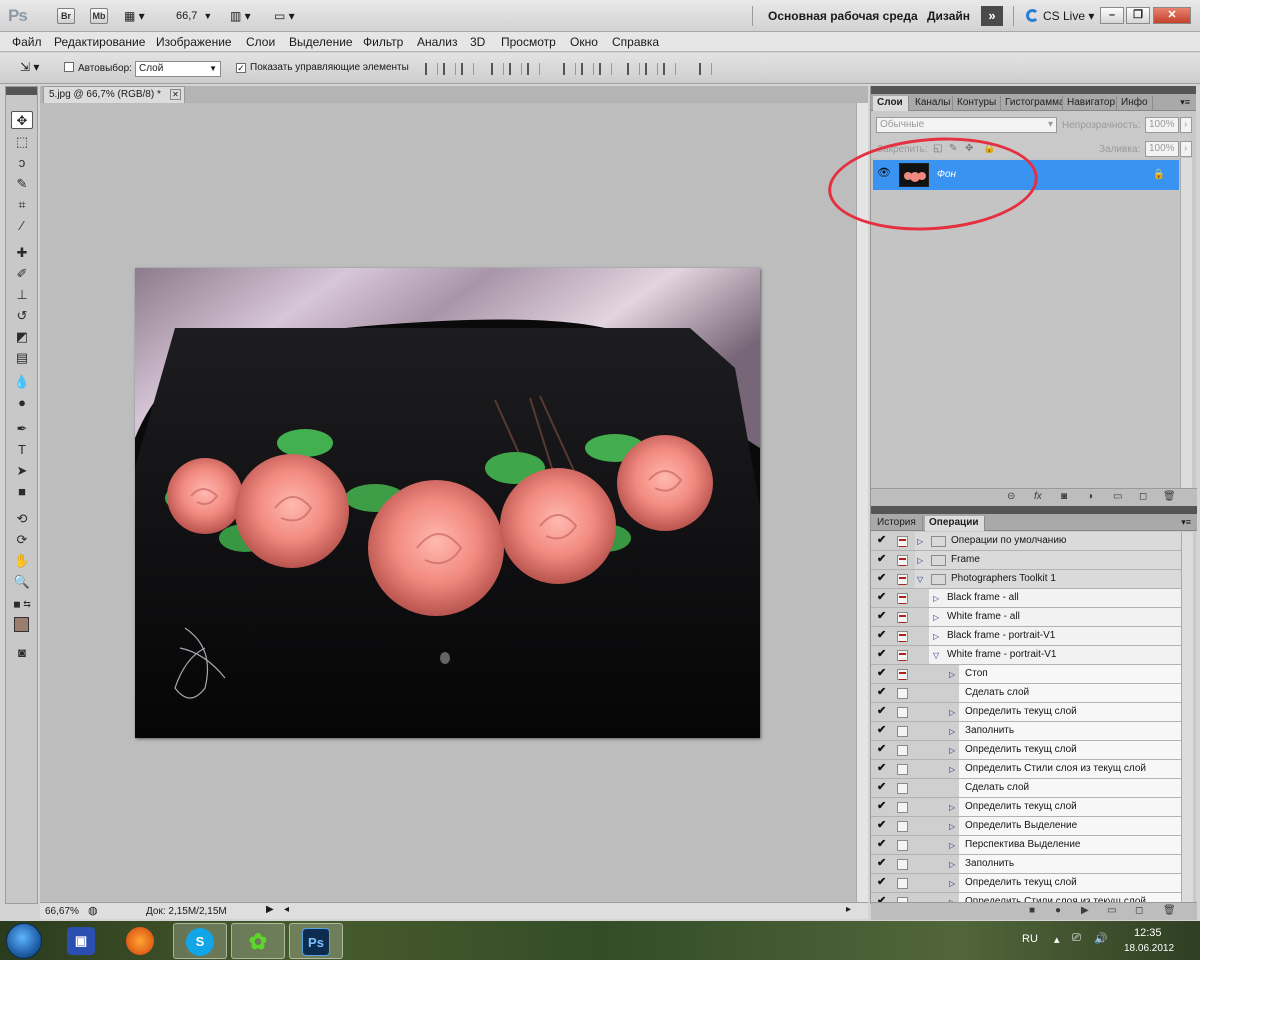 The height and width of the screenshot is (1024, 1280). Describe the element at coordinates (1026, 617) in the screenshot. I see `action-row: ✔ ▷ White frame - all` at that location.